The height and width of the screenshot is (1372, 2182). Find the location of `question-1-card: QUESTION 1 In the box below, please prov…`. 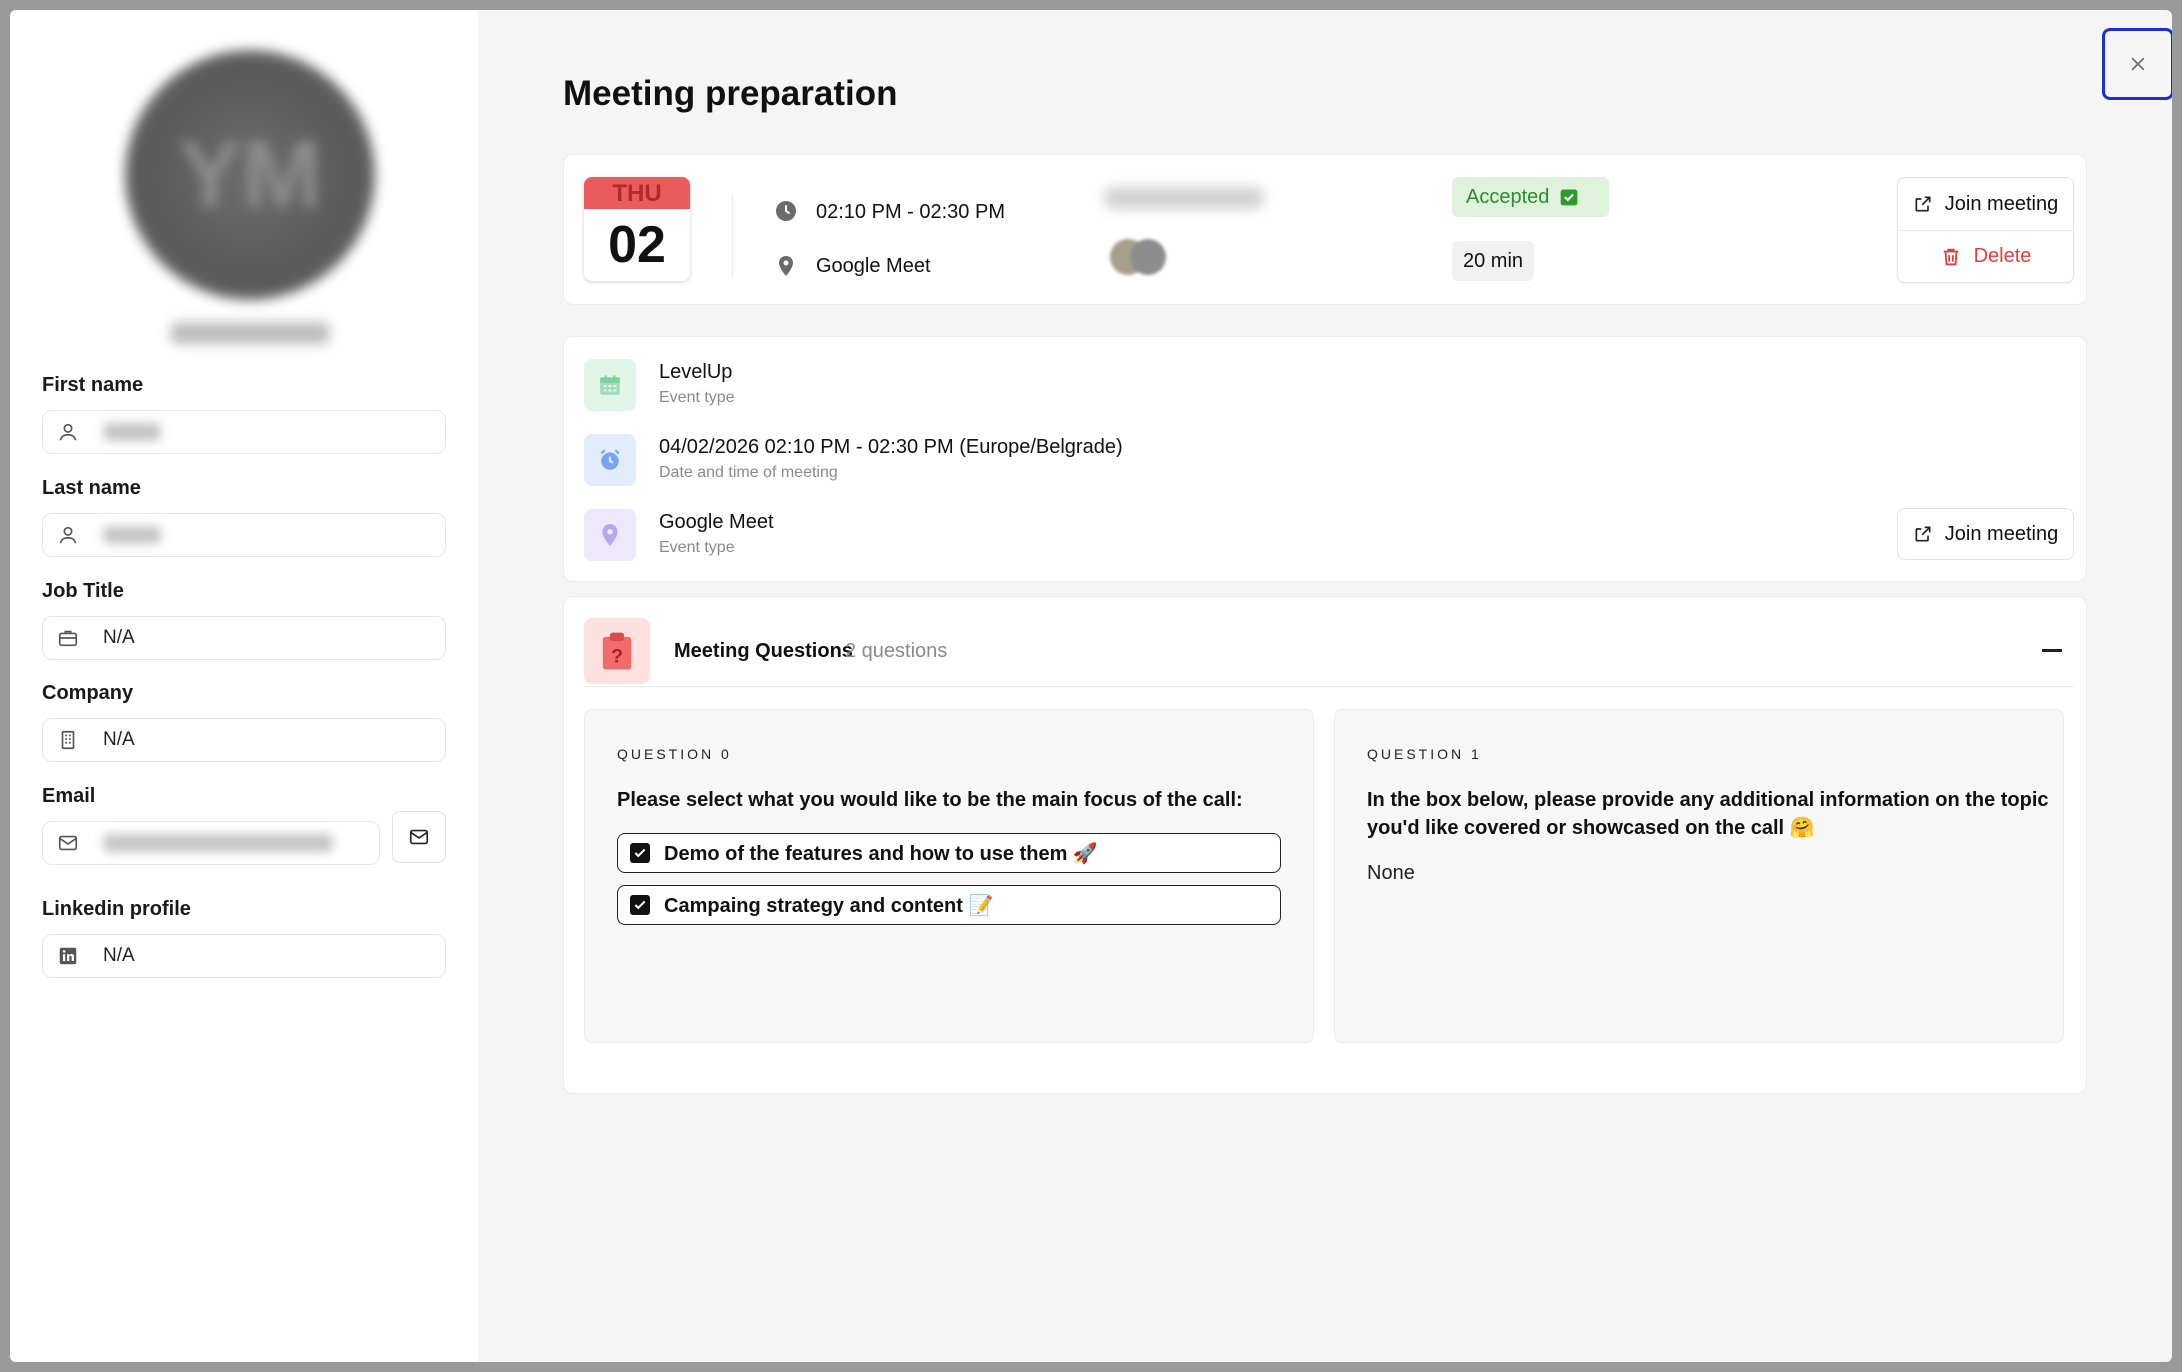

question-1-card: QUESTION 1 In the box below, please prov… is located at coordinates (1699, 876).